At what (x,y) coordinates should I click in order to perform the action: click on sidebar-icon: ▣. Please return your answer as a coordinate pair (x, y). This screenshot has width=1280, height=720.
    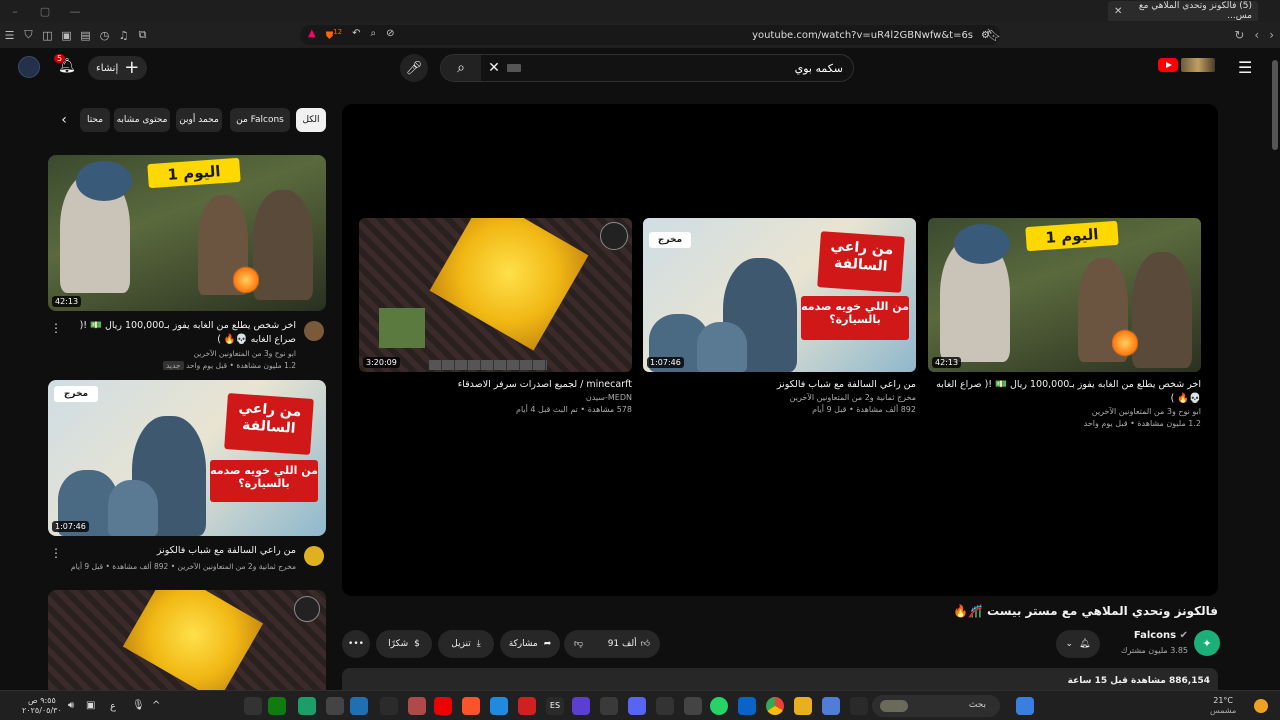
    Looking at the image, I should click on (66, 35).